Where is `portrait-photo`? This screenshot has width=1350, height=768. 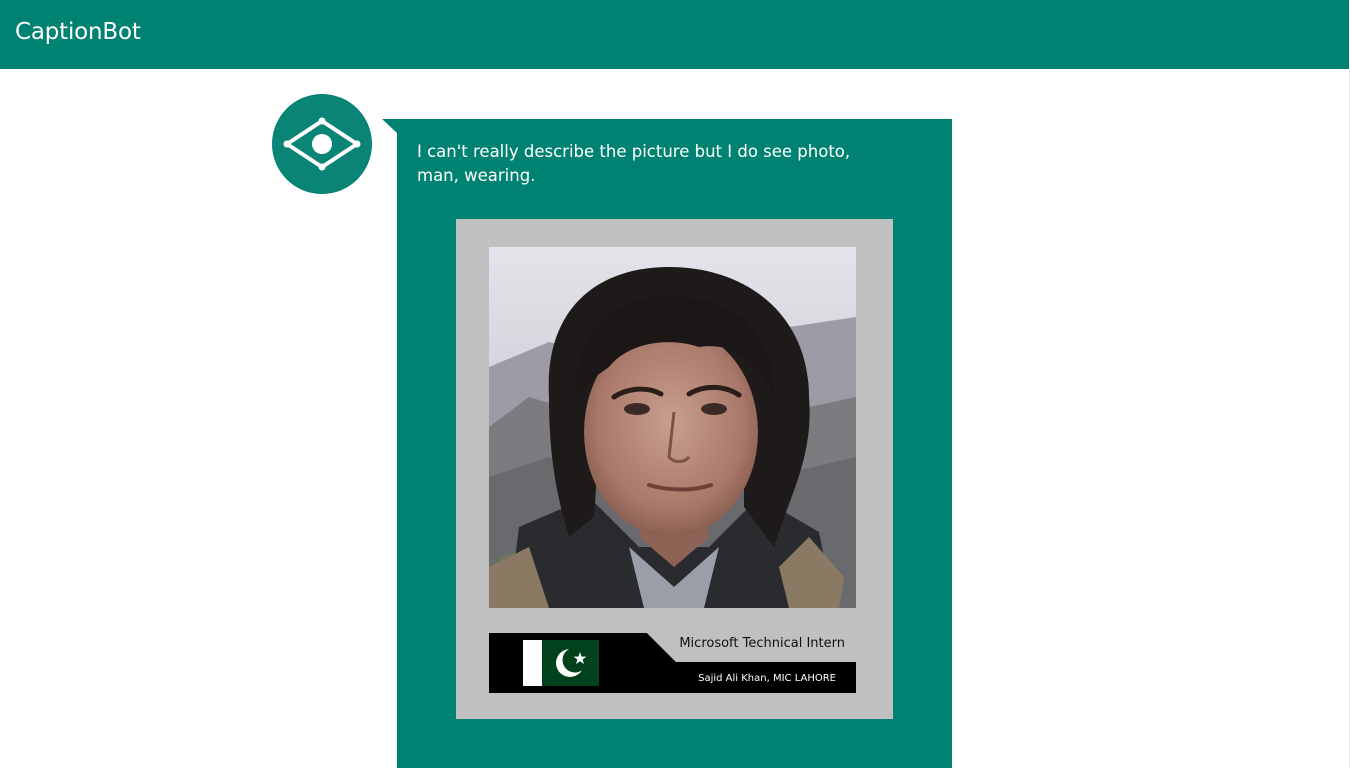 portrait-photo is located at coordinates (672, 427).